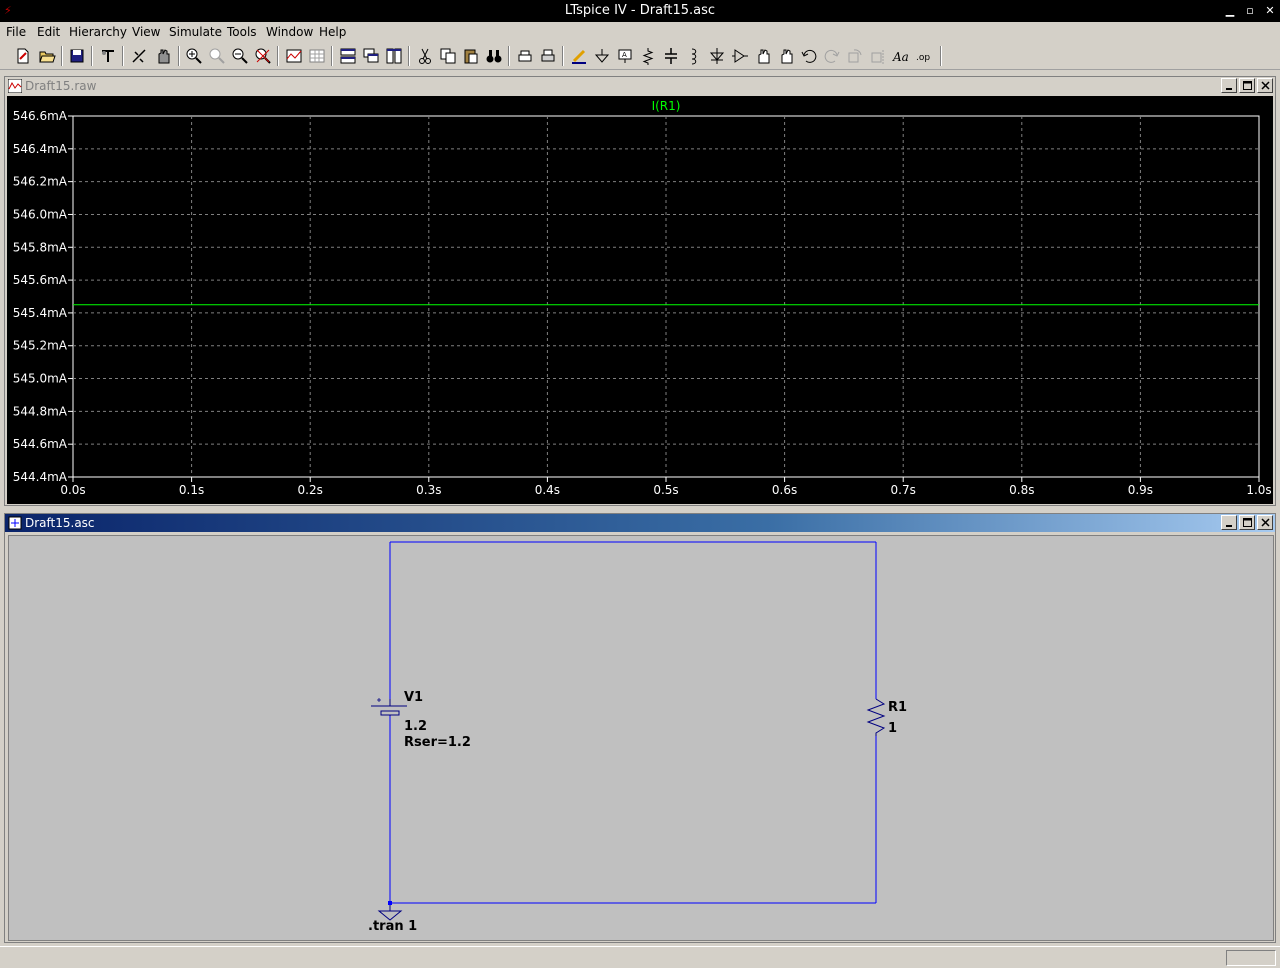 The width and height of the screenshot is (1280, 968). What do you see at coordinates (317, 56) in the screenshot?
I see `grid-icon` at bounding box center [317, 56].